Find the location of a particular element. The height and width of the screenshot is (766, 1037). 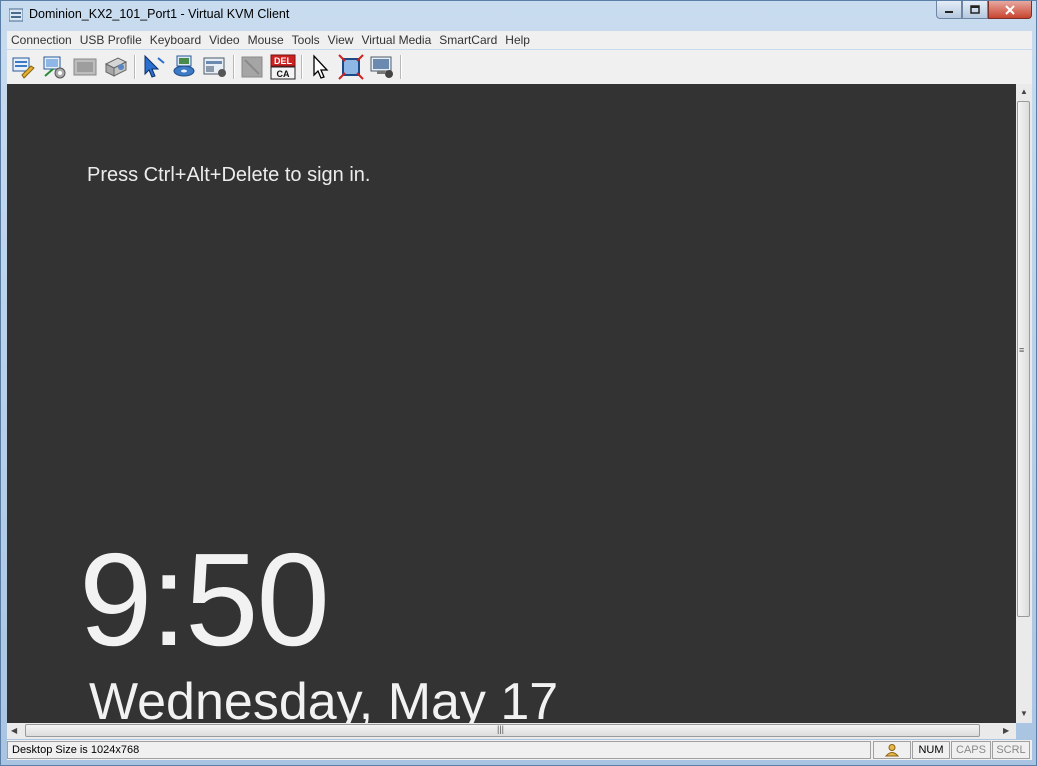

scaling-icon is located at coordinates (381, 67).